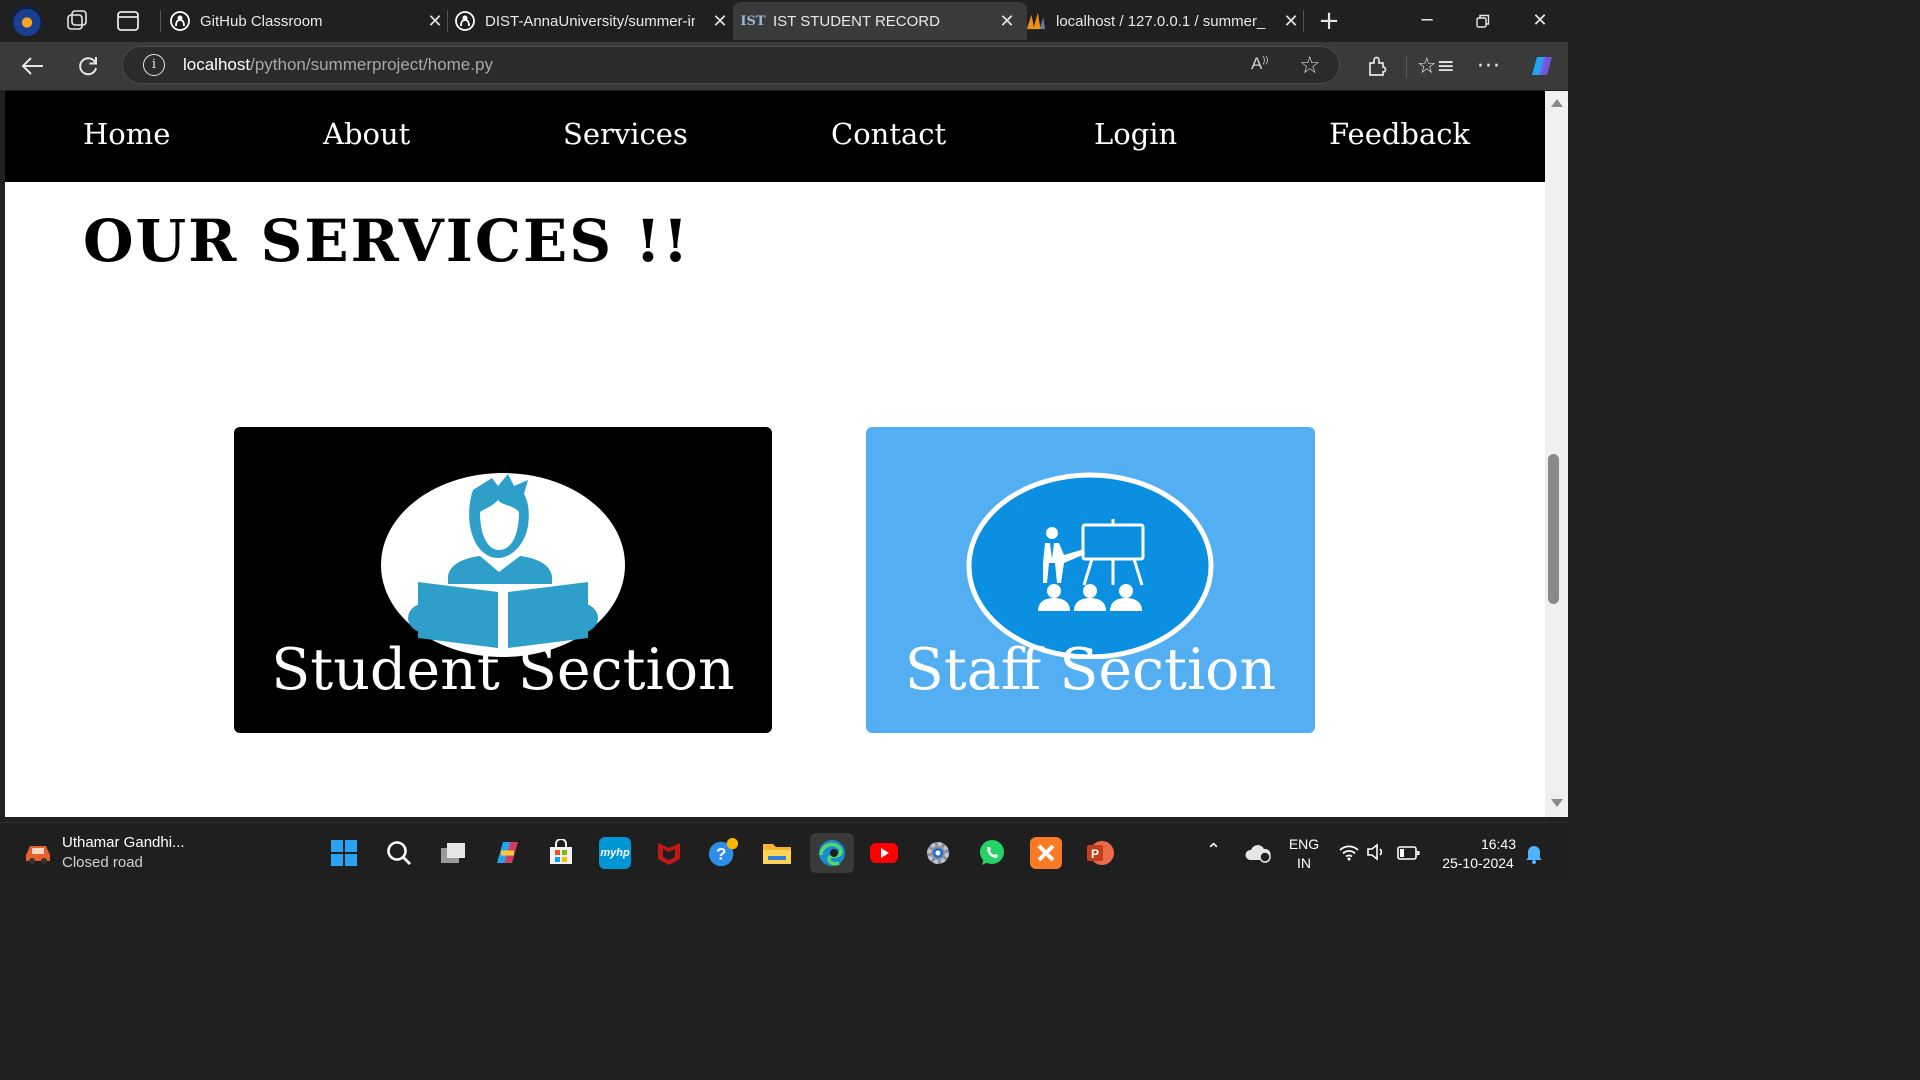 Image resolution: width=1920 pixels, height=1080 pixels. Describe the element at coordinates (1534, 855) in the screenshot. I see `notifications-bell-icon` at that location.